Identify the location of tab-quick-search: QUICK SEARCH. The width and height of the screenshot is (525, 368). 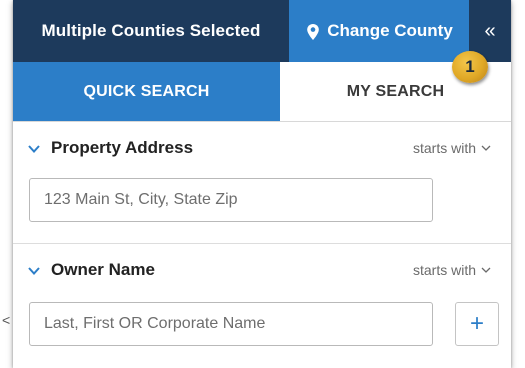
(146, 91).